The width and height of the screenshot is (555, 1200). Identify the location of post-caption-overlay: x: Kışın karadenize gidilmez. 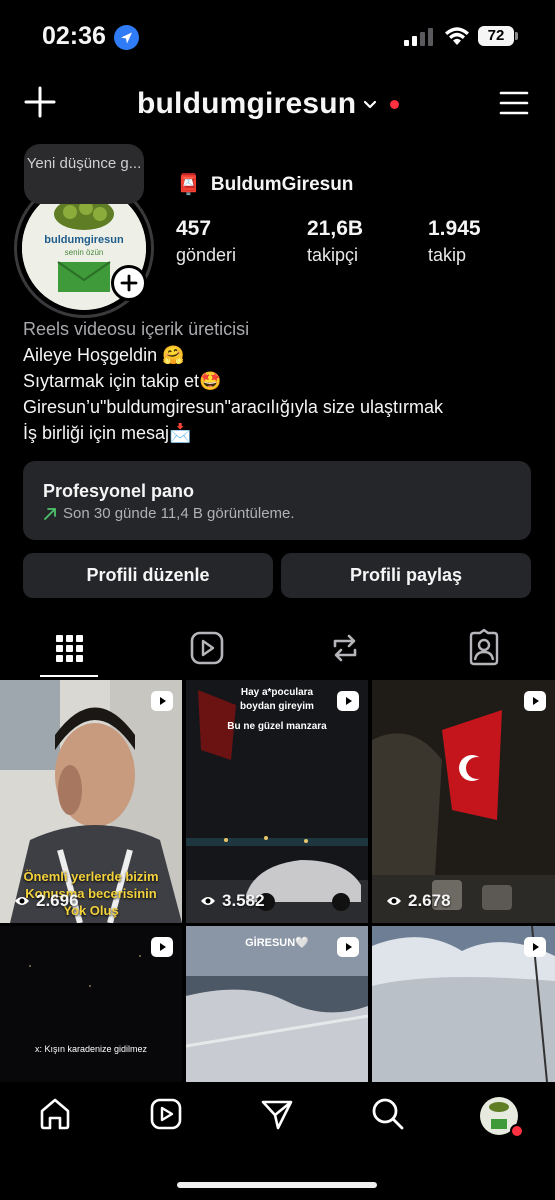
(91, 1049).